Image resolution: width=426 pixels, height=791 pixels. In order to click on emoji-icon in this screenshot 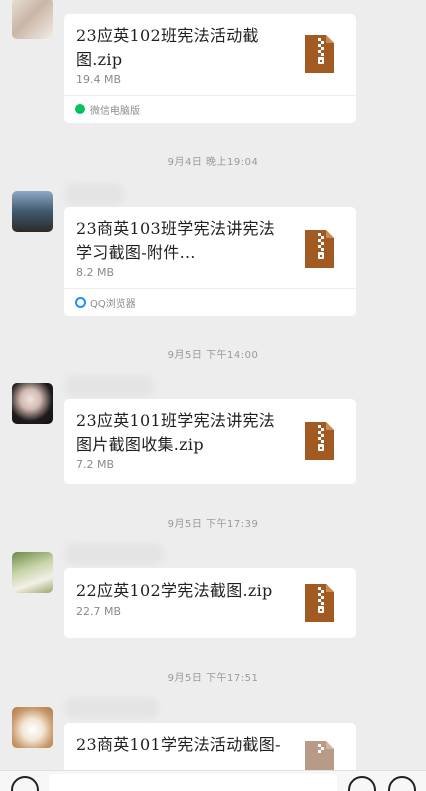, I will do `click(362, 783)`.